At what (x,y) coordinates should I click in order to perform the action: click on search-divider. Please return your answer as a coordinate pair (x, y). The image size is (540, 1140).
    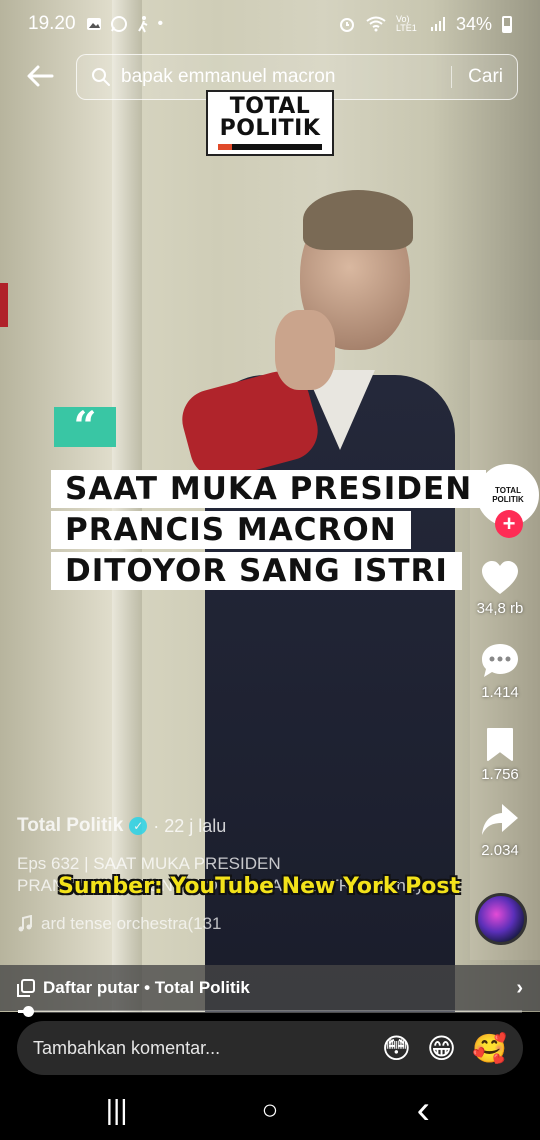
    Looking at the image, I should click on (452, 77).